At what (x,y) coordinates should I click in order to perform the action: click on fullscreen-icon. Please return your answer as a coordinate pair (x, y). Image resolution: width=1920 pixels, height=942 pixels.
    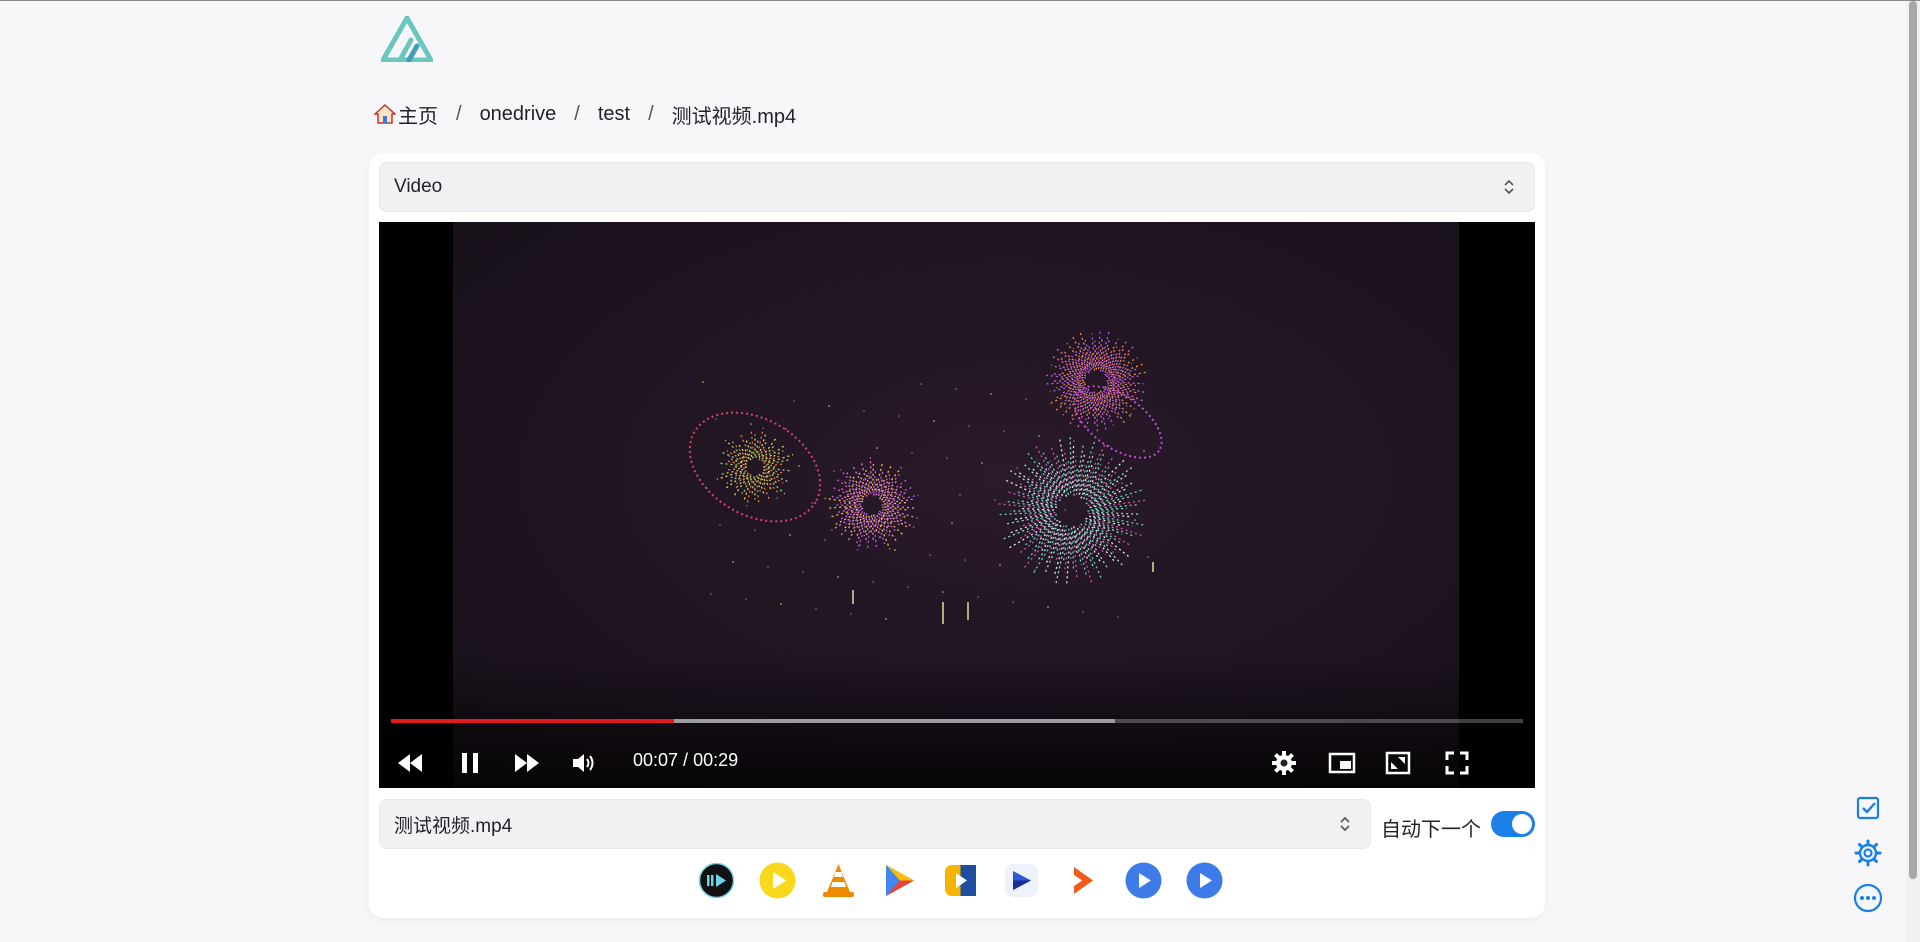
    Looking at the image, I should click on (1457, 763).